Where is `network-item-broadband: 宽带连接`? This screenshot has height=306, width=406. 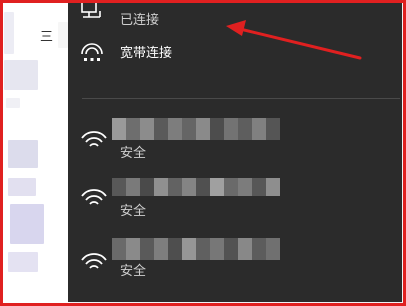
network-item-broadband: 宽带连接 is located at coordinates (235, 54).